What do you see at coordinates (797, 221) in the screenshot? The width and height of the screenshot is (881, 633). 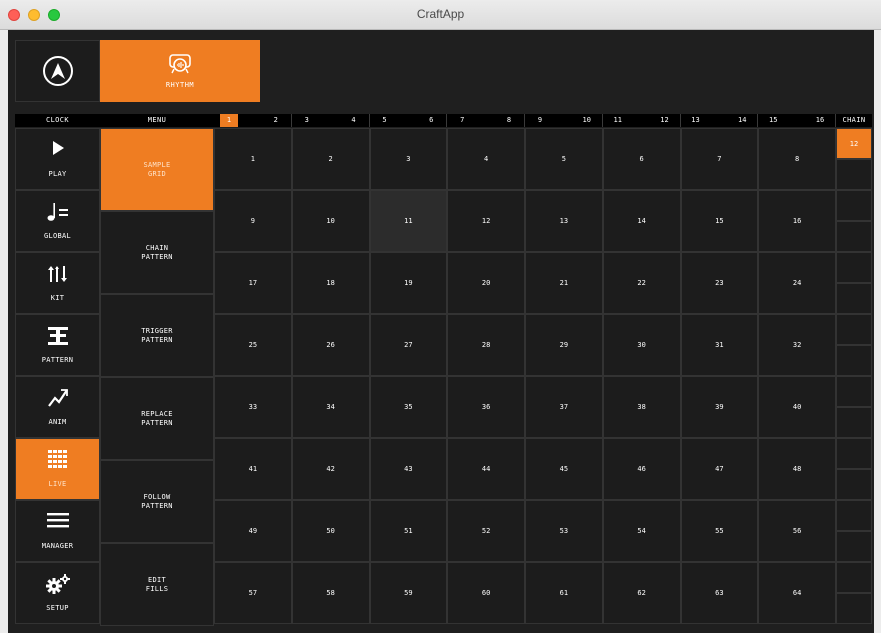 I see `grid-cell: 16` at bounding box center [797, 221].